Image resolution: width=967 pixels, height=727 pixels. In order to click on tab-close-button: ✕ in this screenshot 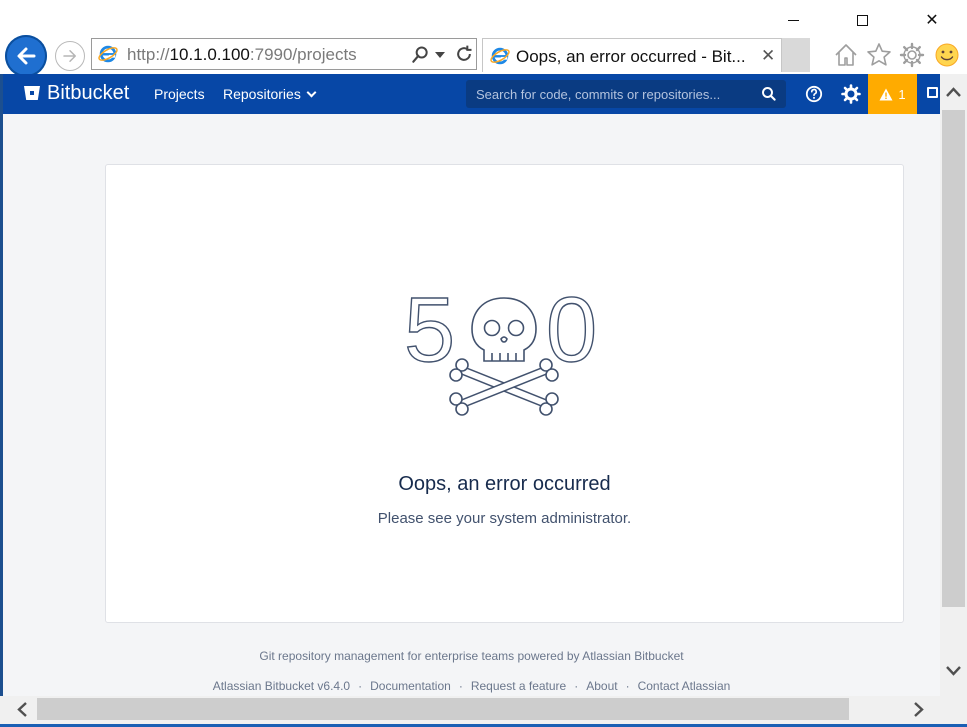, I will do `click(768, 56)`.